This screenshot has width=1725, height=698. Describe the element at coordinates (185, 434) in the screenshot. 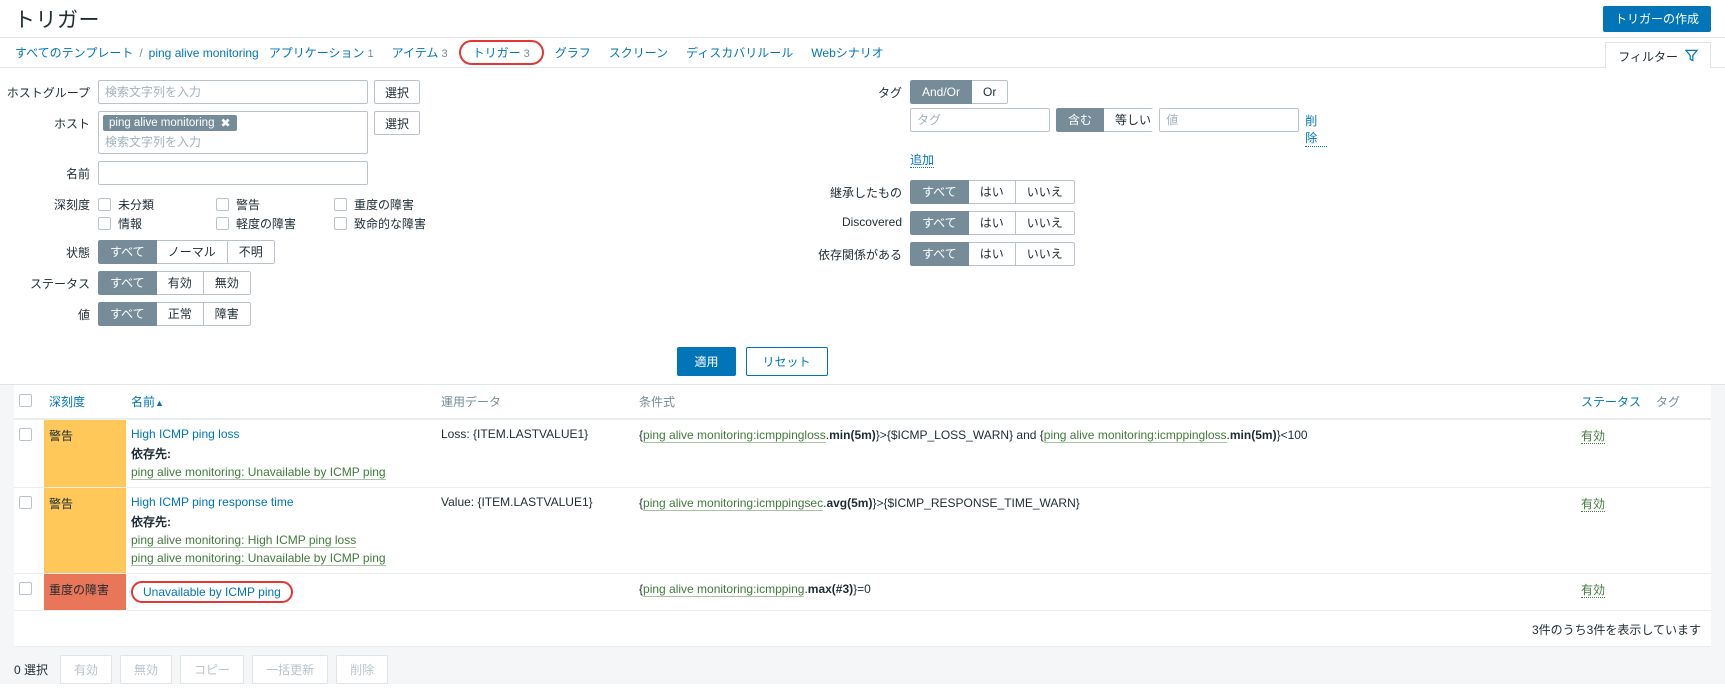

I see `trigger-name-link: High ICMP ping loss` at that location.